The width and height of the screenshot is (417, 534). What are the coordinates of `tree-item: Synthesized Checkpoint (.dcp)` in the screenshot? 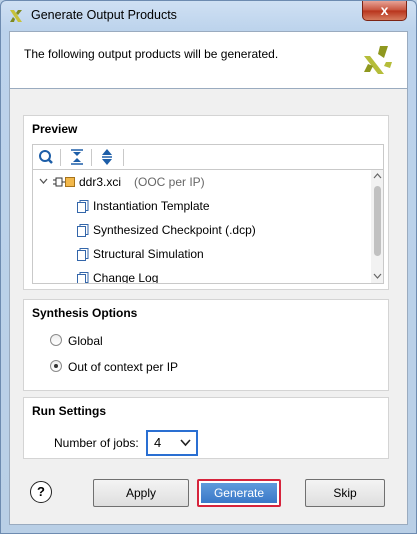 It's located at (222, 230).